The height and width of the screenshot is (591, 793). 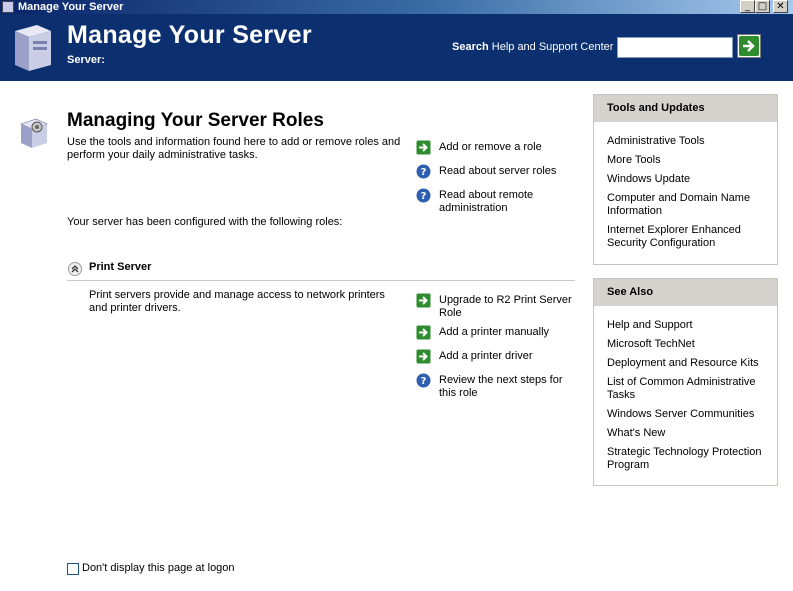 I want to click on action-label: Add a printer driver, so click(x=509, y=356).